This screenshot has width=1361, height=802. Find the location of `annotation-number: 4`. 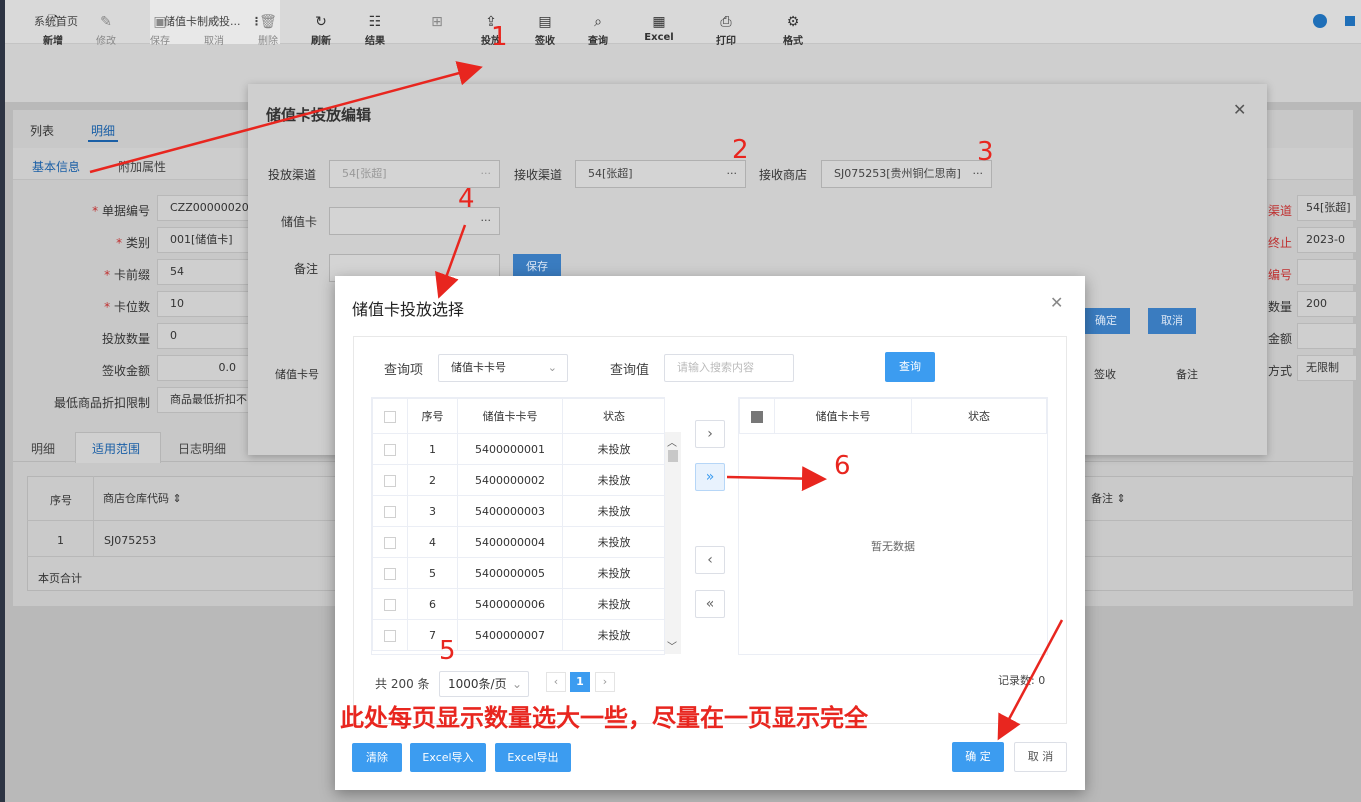

annotation-number: 4 is located at coordinates (466, 199).